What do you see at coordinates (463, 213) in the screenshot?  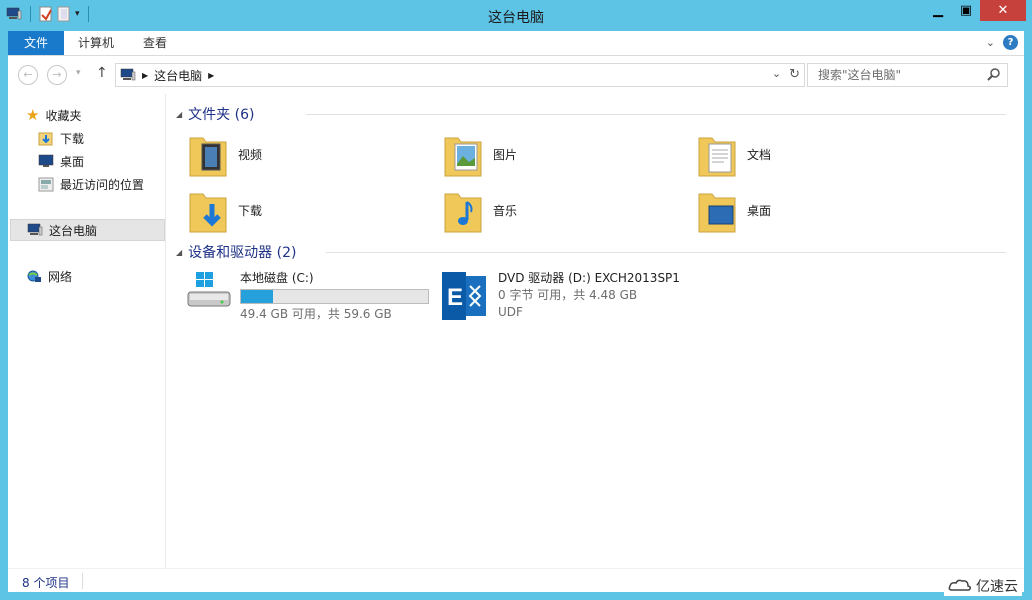 I see `music-folder-icon` at bounding box center [463, 213].